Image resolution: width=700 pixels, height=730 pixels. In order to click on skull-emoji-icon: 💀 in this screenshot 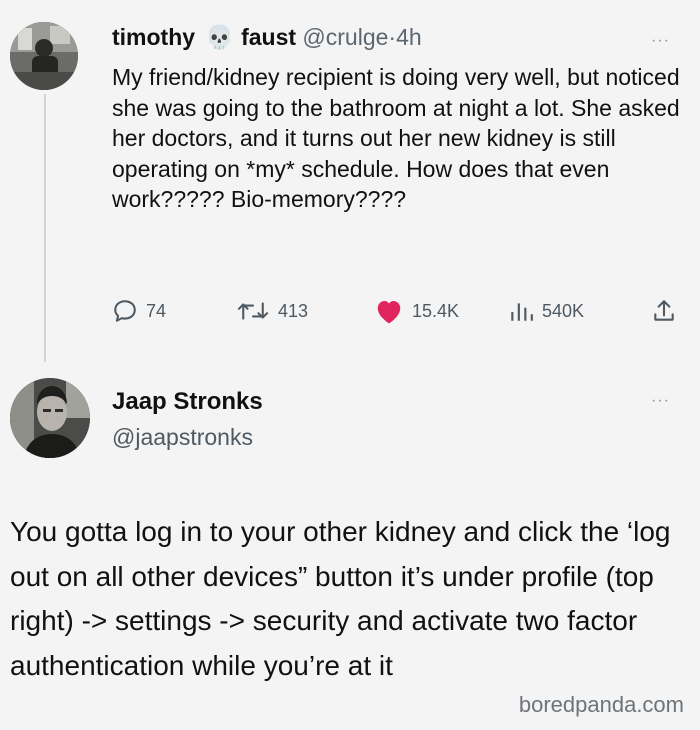, I will do `click(219, 37)`.